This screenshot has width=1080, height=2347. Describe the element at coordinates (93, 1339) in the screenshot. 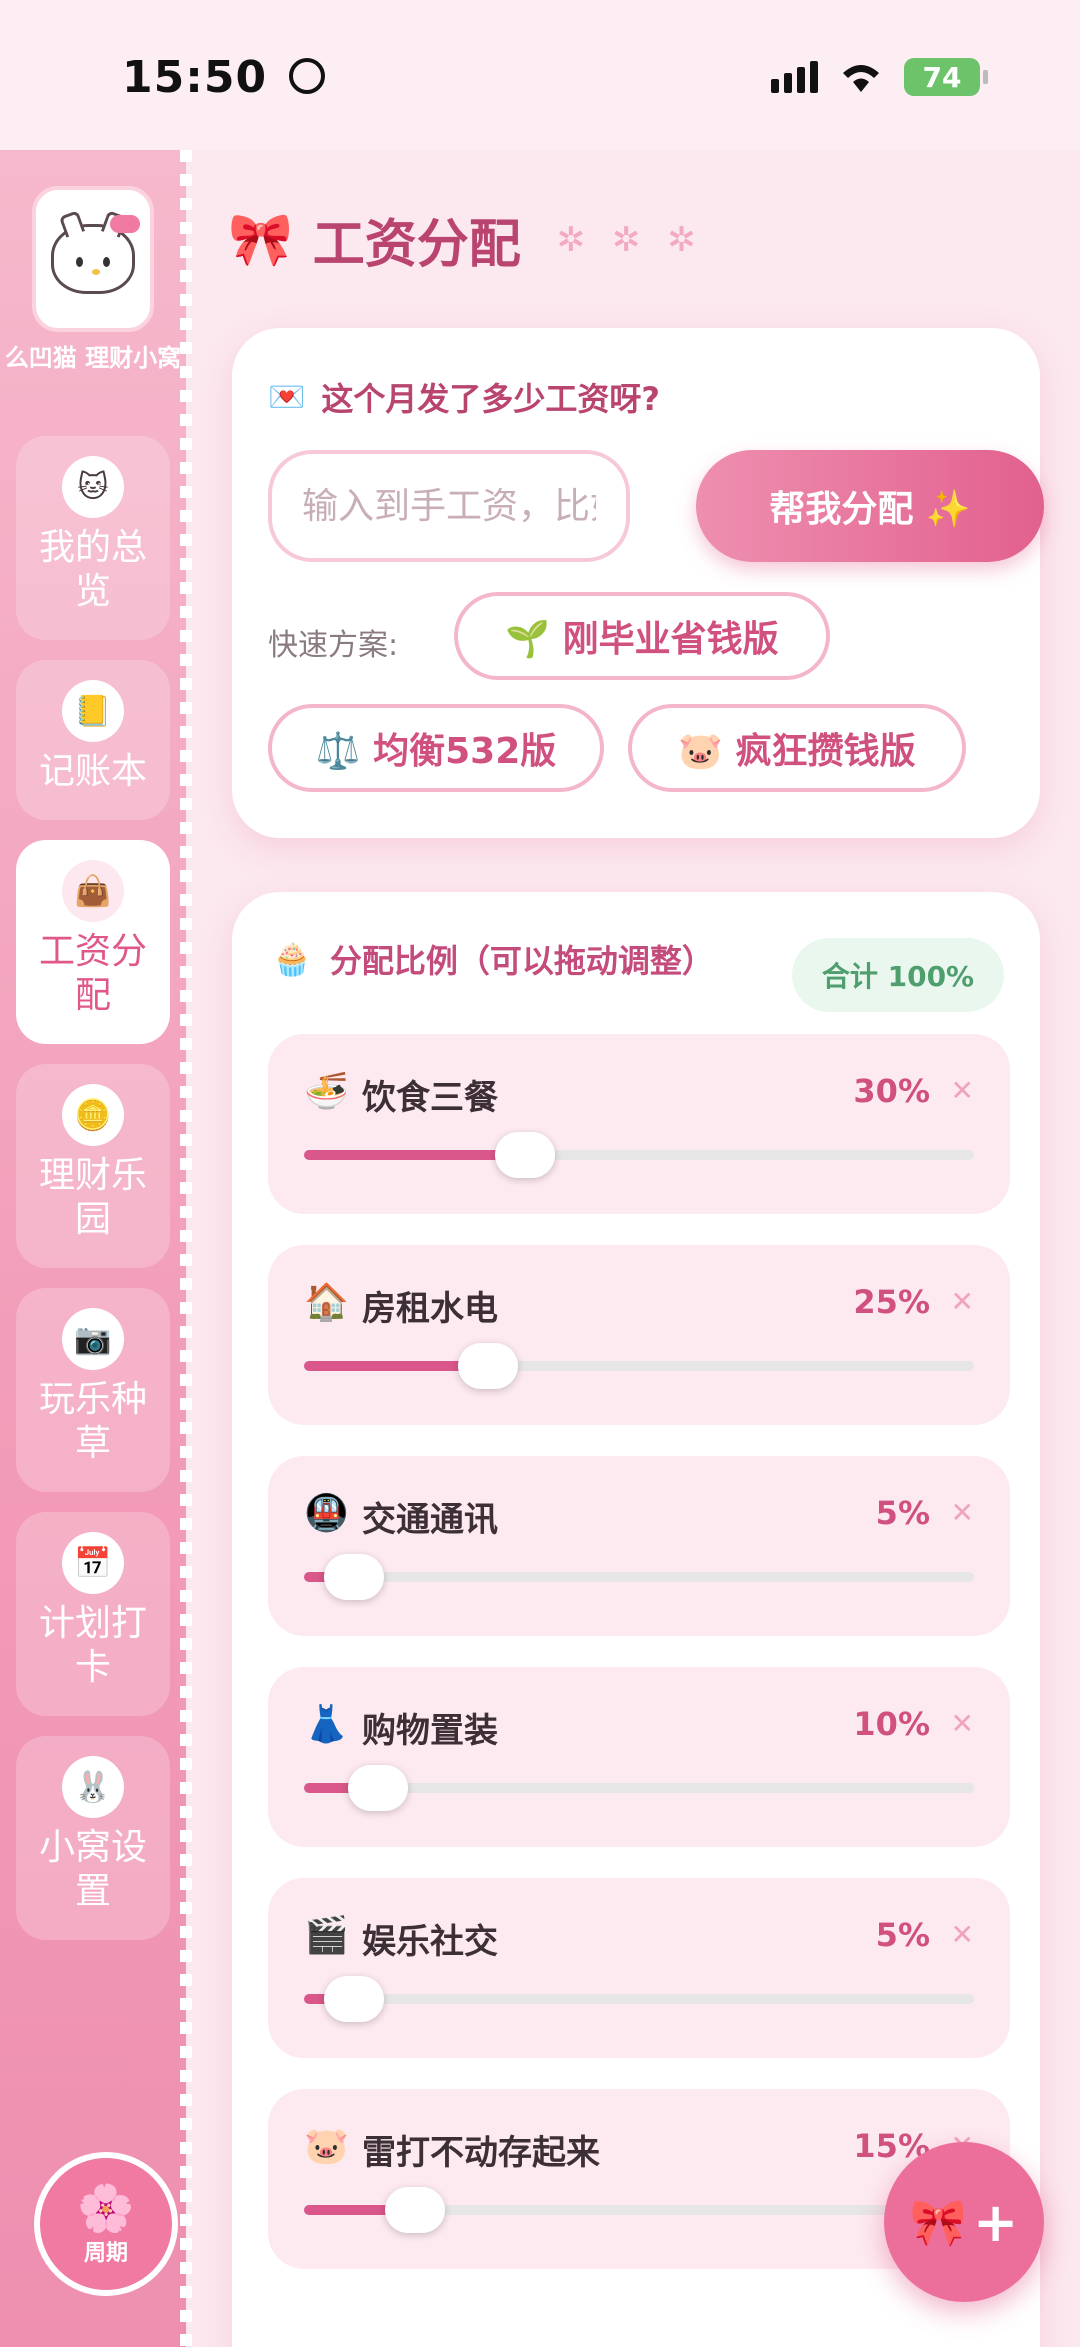

I see `camera-icon: 📷` at that location.